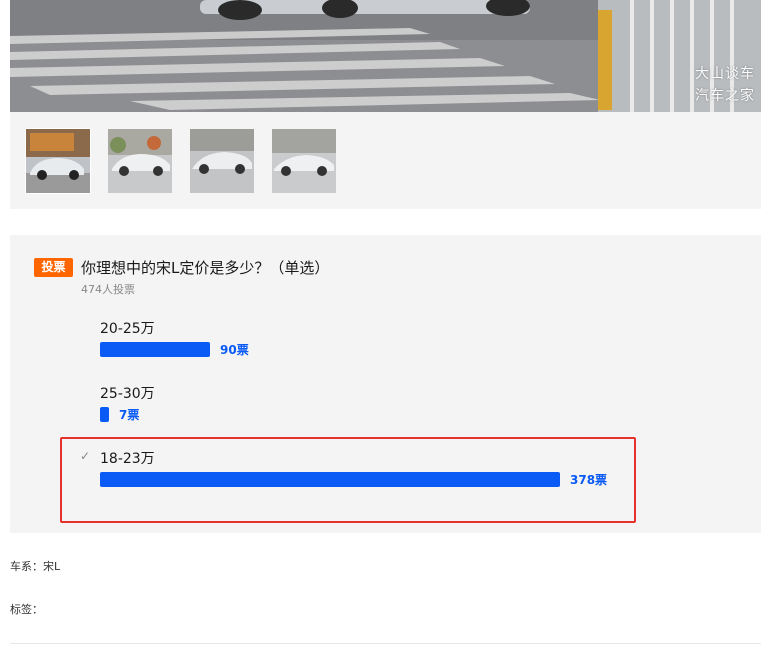 This screenshot has height=658, width=761. I want to click on poll-option: 25-30万 7票, so click(385, 409).